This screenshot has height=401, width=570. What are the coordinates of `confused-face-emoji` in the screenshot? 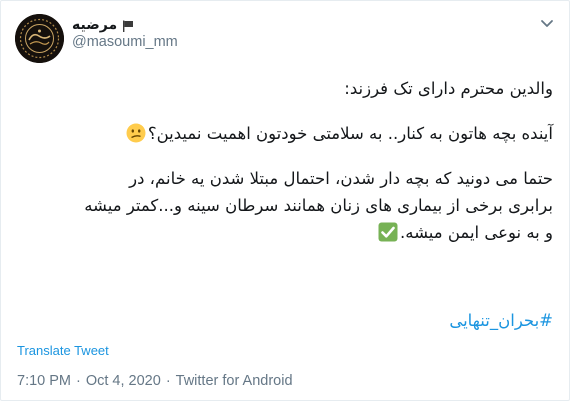 It's located at (136, 133).